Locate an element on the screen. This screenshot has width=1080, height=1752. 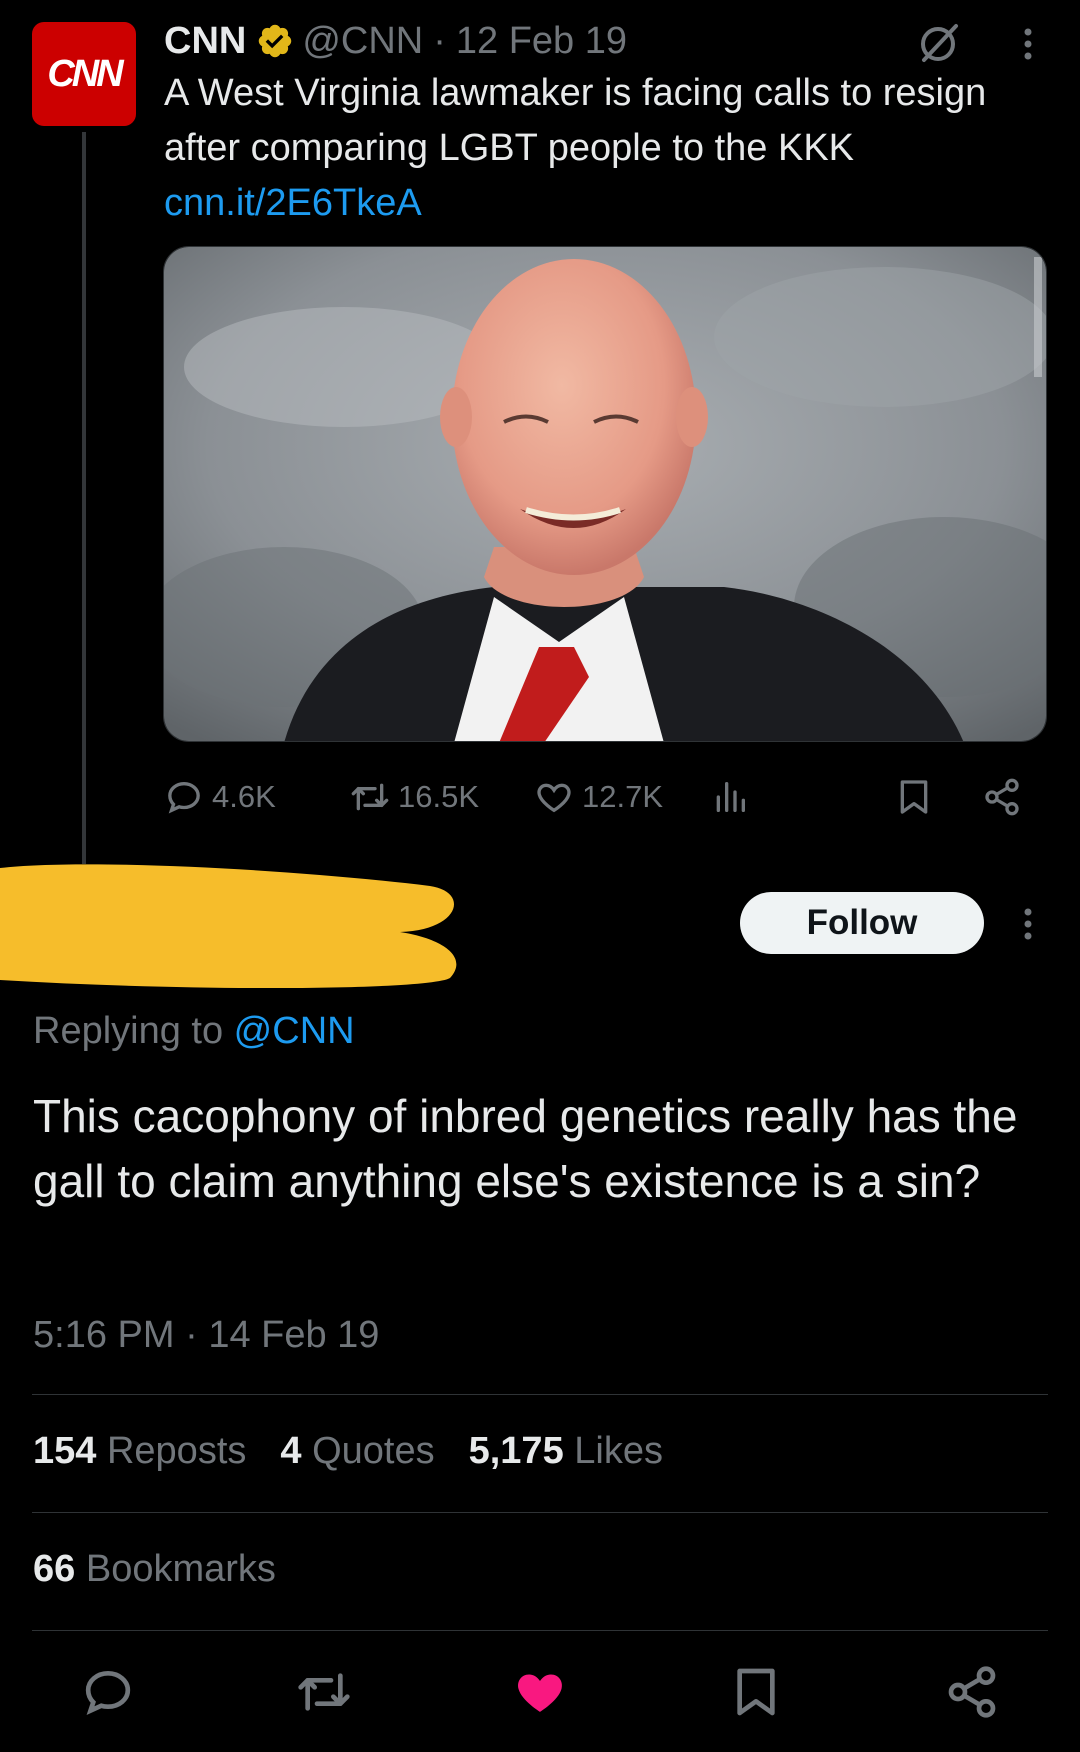
likes-stat: 5,175 Likes is located at coordinates (566, 1451).